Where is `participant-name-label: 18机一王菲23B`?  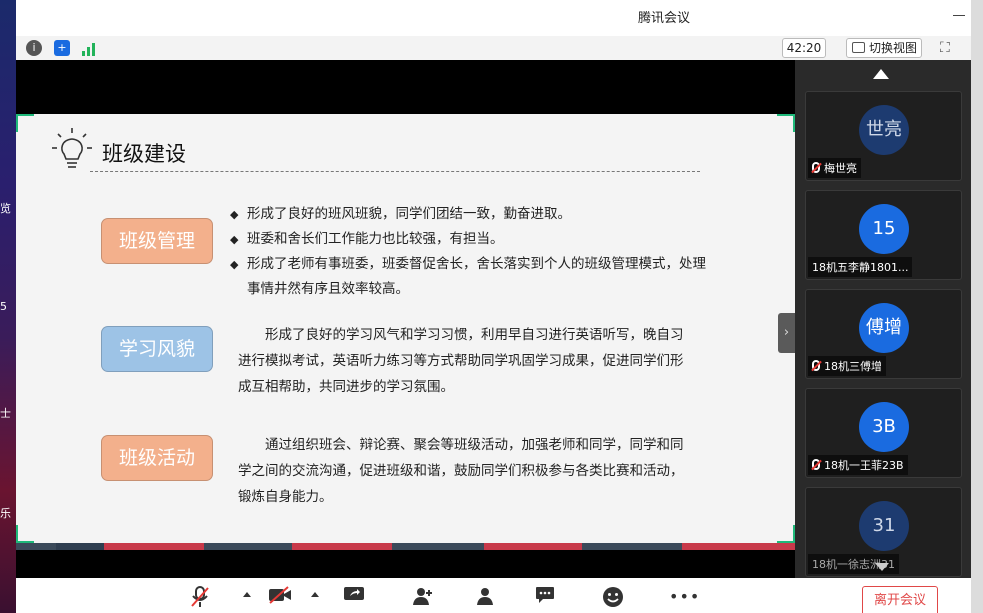
participant-name-label: 18机一王菲23B is located at coordinates (858, 465).